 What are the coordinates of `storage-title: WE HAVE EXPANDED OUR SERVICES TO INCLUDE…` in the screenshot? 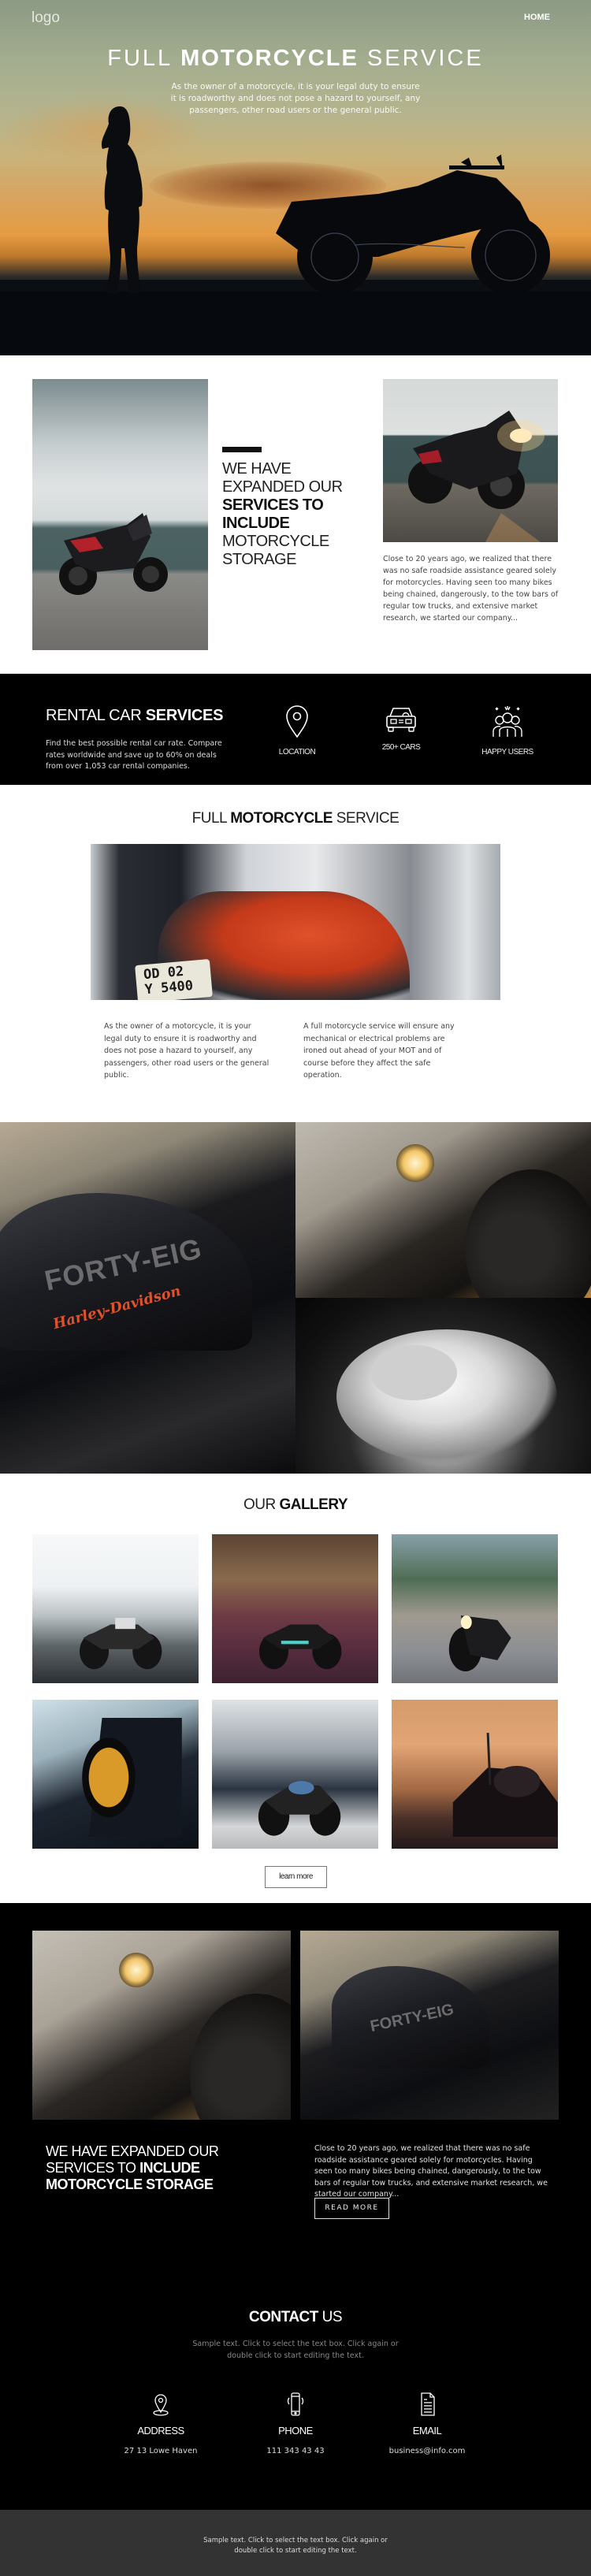 It's located at (289, 514).